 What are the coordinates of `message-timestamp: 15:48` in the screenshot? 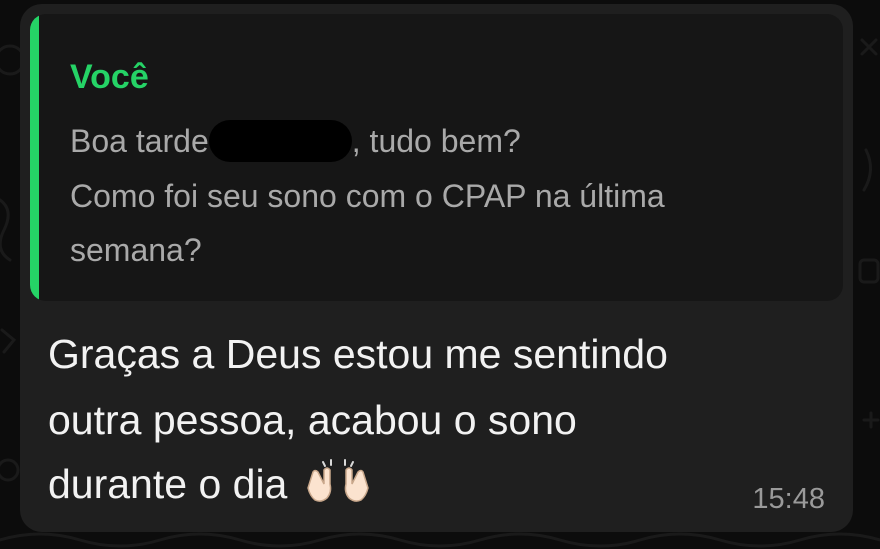 It's located at (788, 499).